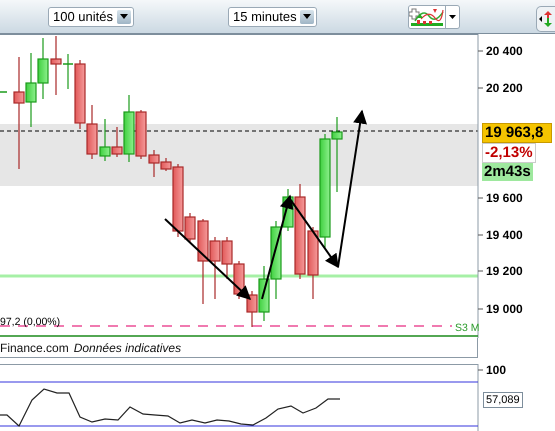  I want to click on chart-indicator-icon, so click(427, 17).